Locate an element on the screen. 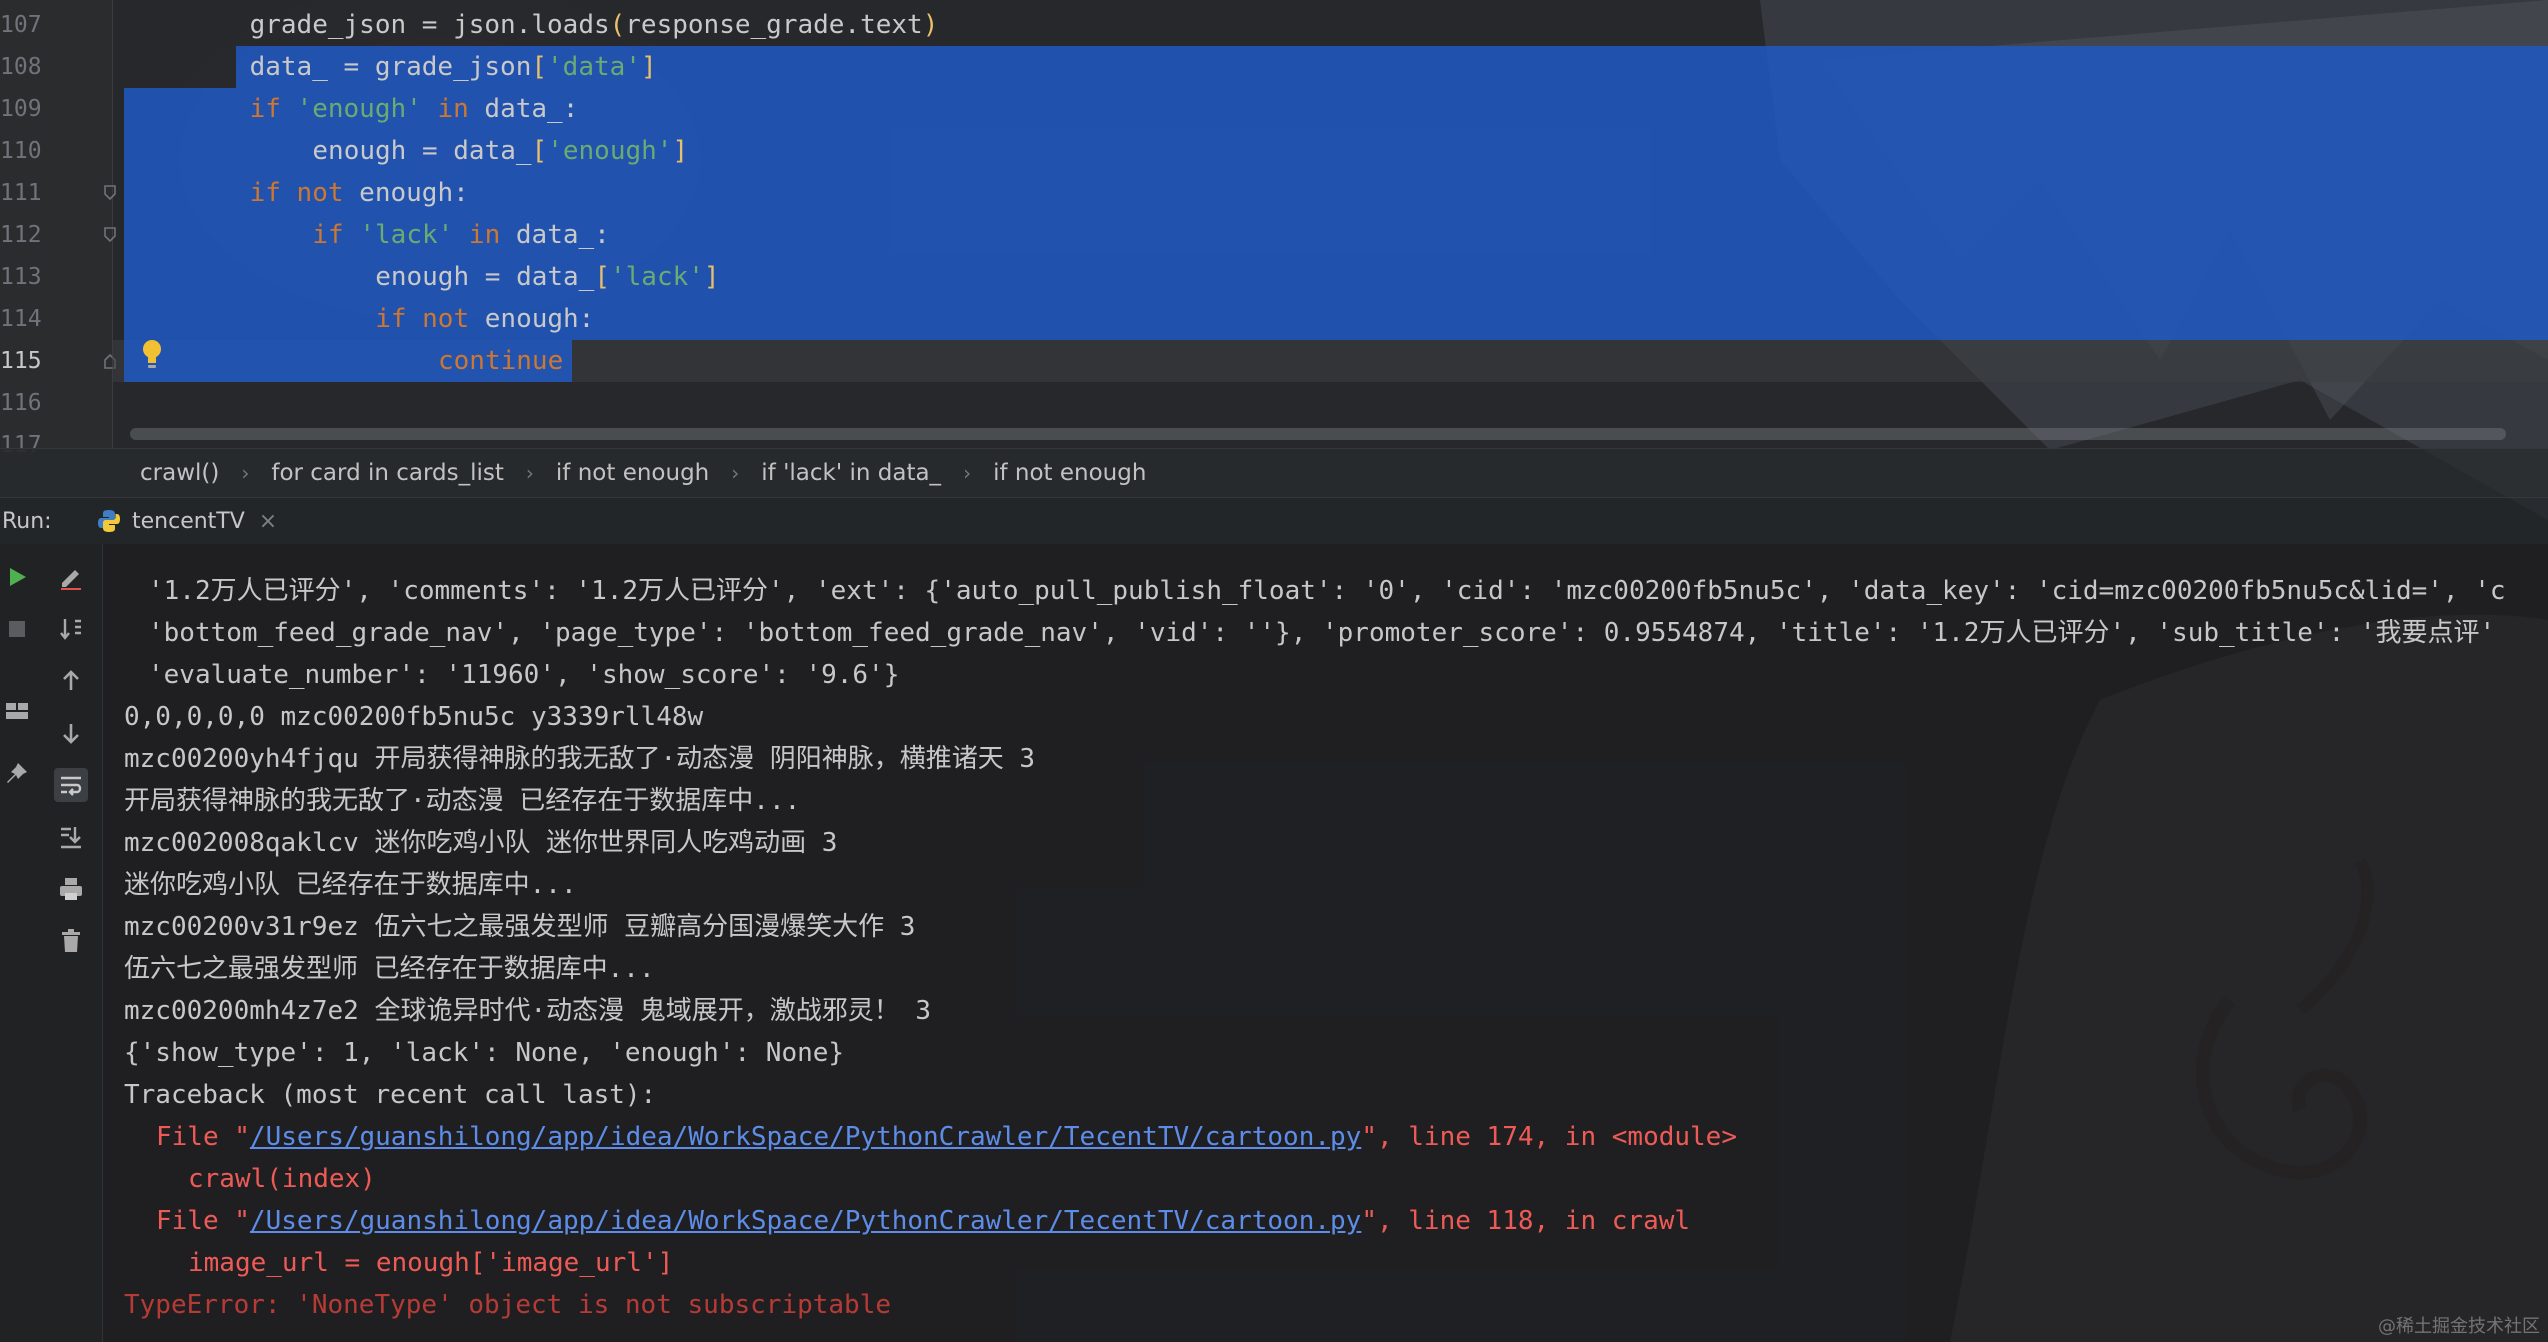  pin-icon is located at coordinates (17, 773).